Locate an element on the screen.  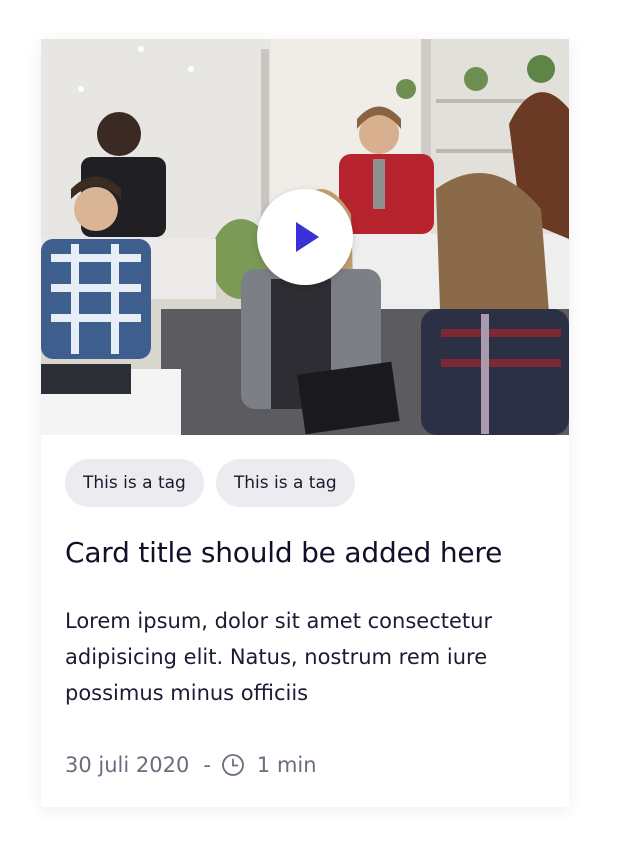
tag-list: This is a tag This is a tag is located at coordinates (210, 483).